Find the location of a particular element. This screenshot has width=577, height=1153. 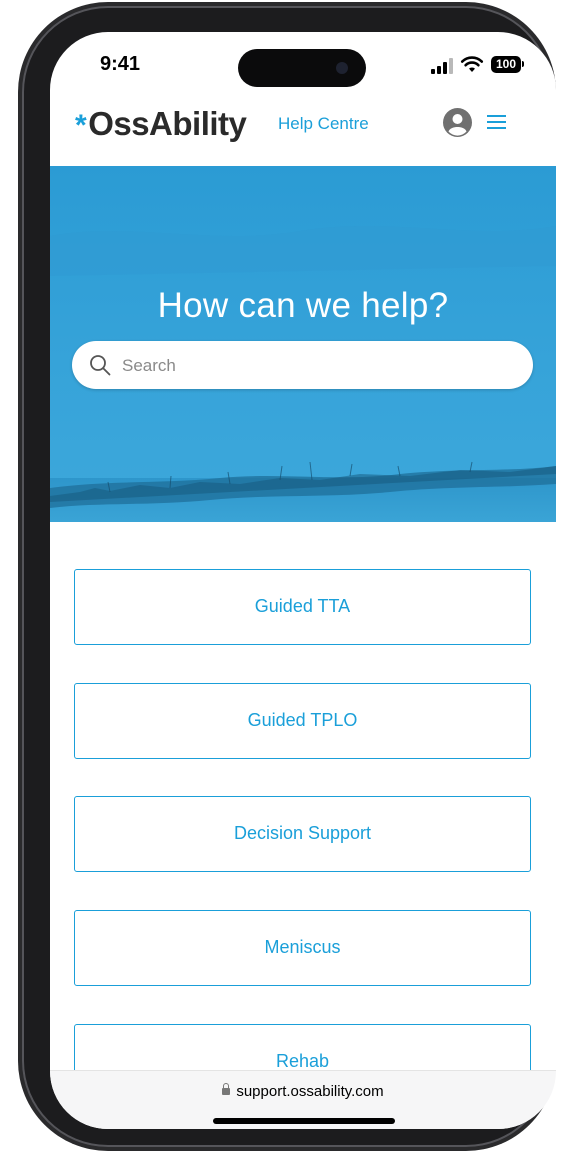

url-text: support.ossability.com is located at coordinates (310, 1091).